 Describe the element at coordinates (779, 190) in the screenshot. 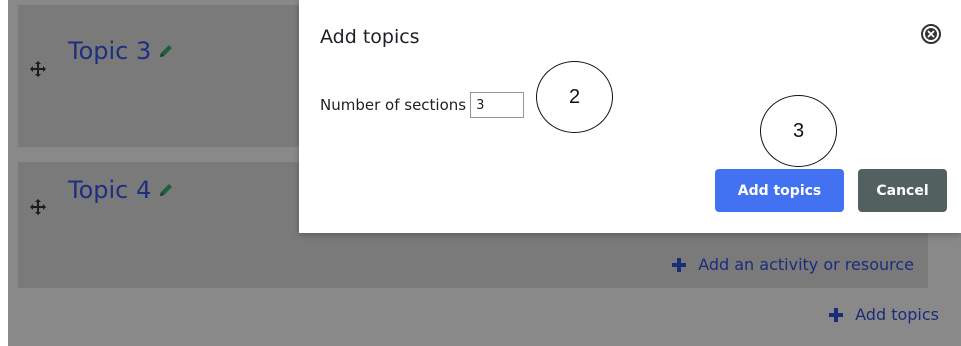

I see `add-topics-button: Add topics` at that location.